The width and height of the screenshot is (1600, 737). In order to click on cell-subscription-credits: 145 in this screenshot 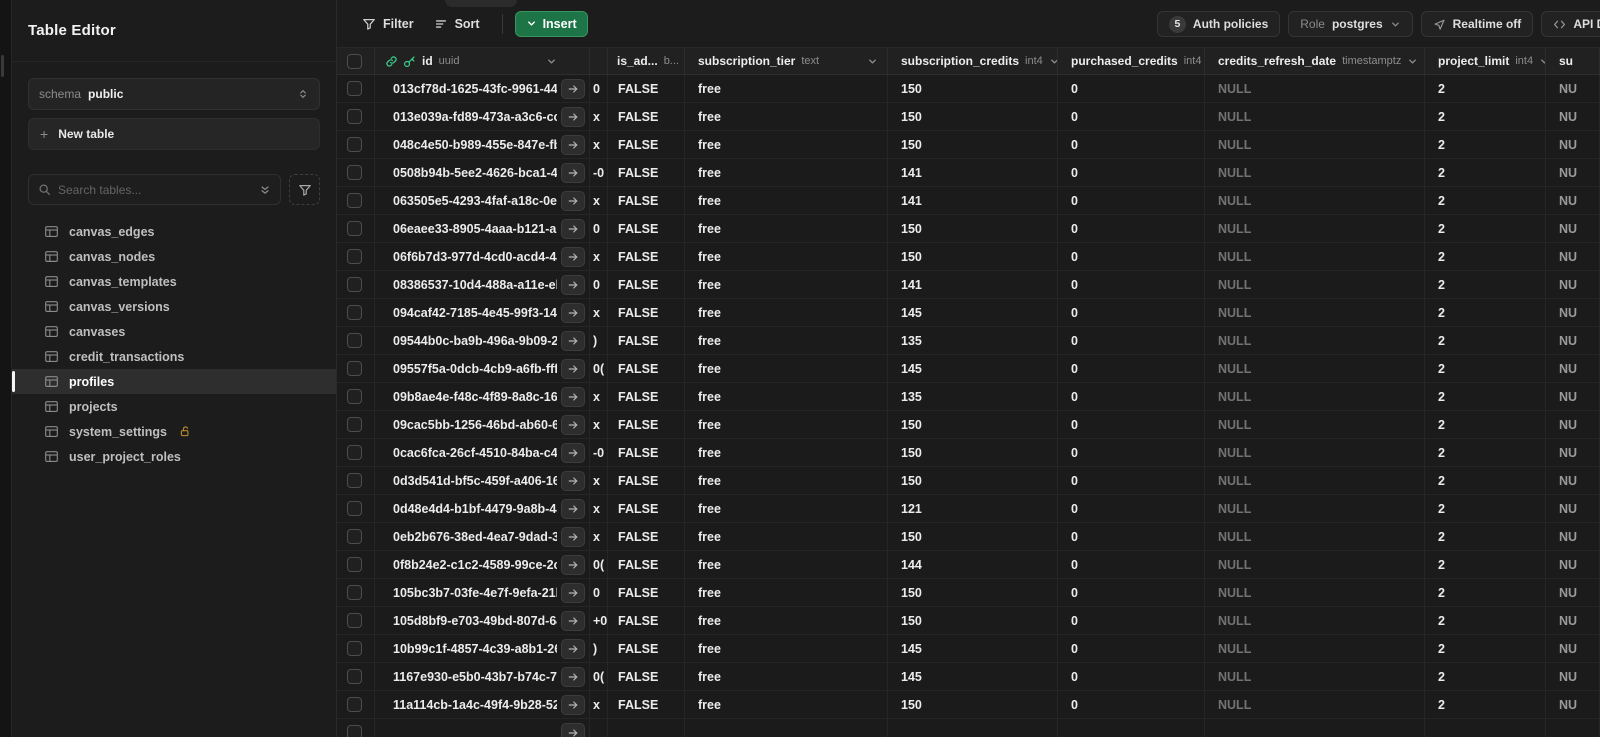, I will do `click(973, 676)`.